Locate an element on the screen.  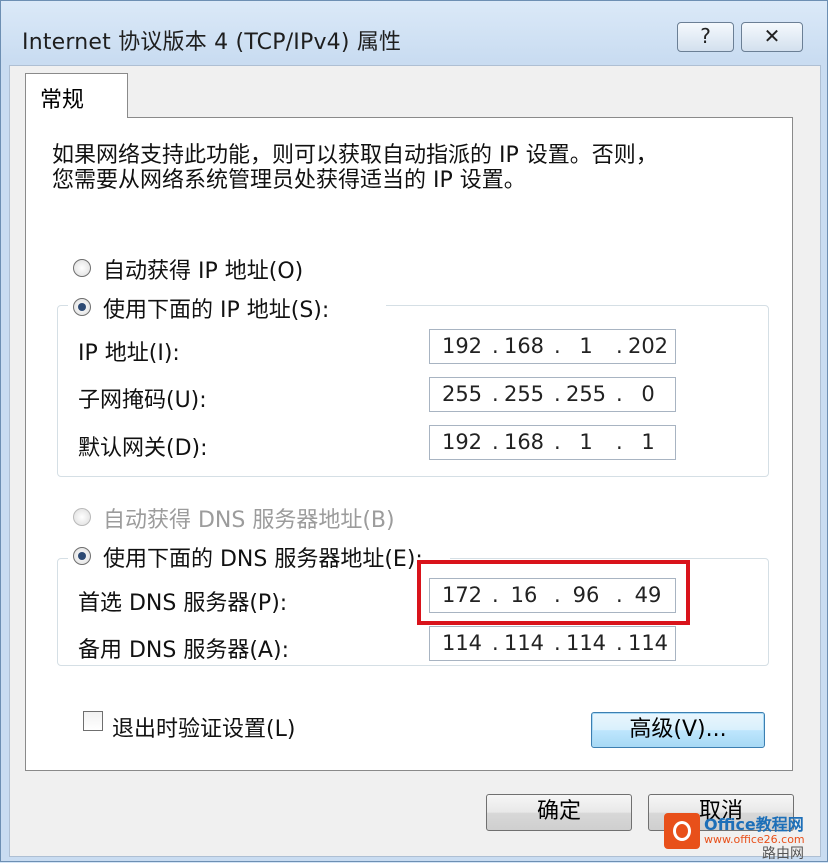
mask-octet-4: 0 is located at coordinates (648, 394).